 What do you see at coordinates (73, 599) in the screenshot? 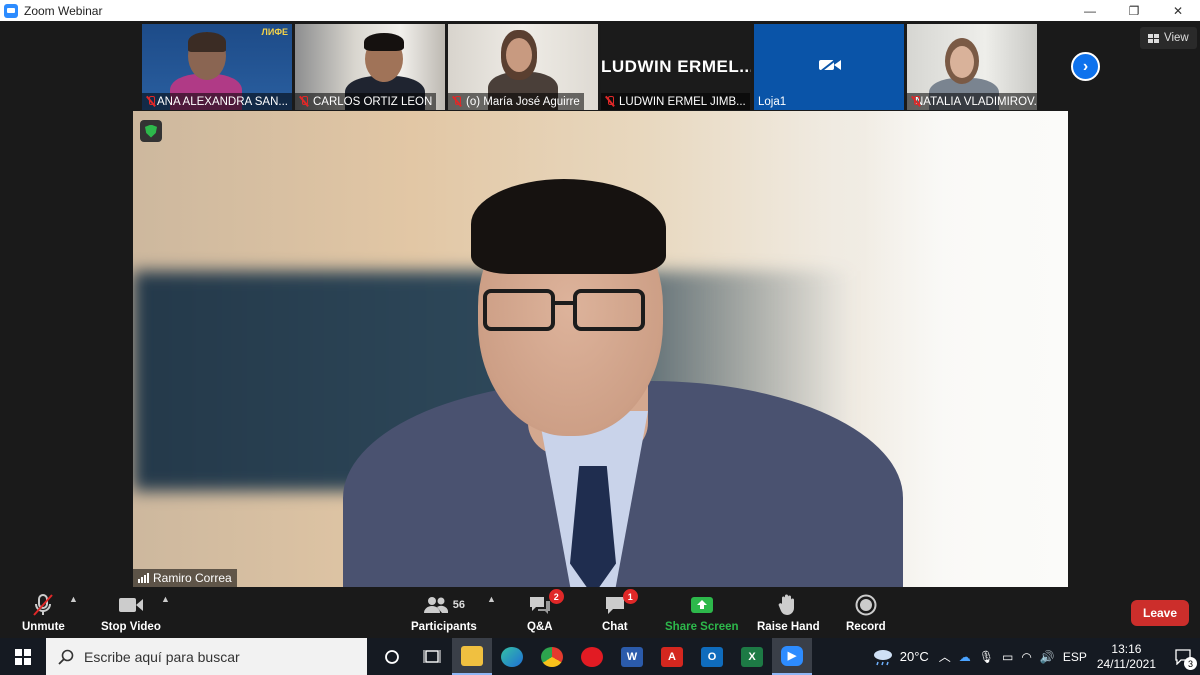
I see `audio-options-caret: ▲` at bounding box center [73, 599].